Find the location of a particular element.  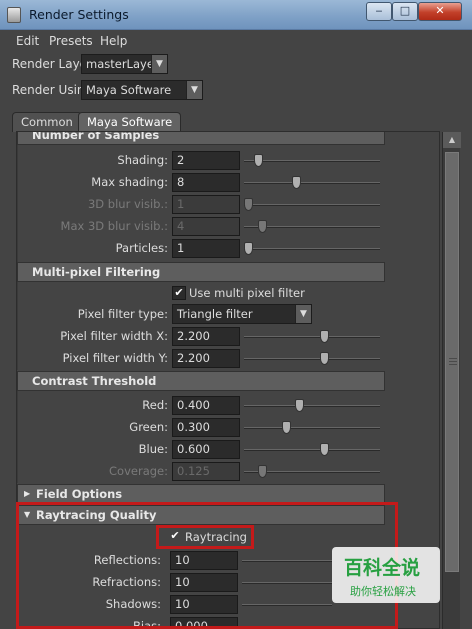

menu-help: Help is located at coordinates (113, 41).